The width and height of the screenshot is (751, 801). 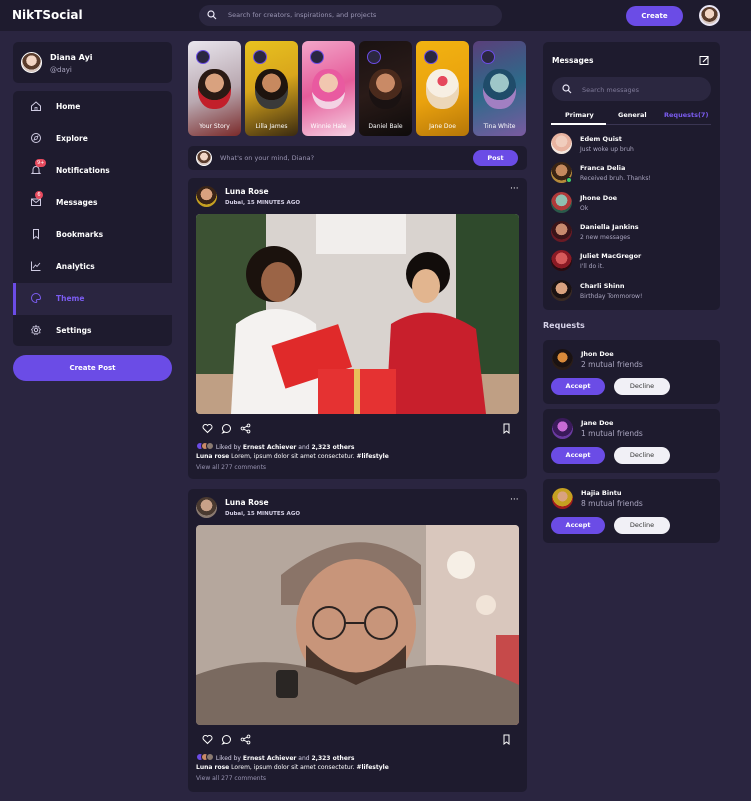 What do you see at coordinates (92, 267) in the screenshot?
I see `sidebar-item-analytics: Analytics` at bounding box center [92, 267].